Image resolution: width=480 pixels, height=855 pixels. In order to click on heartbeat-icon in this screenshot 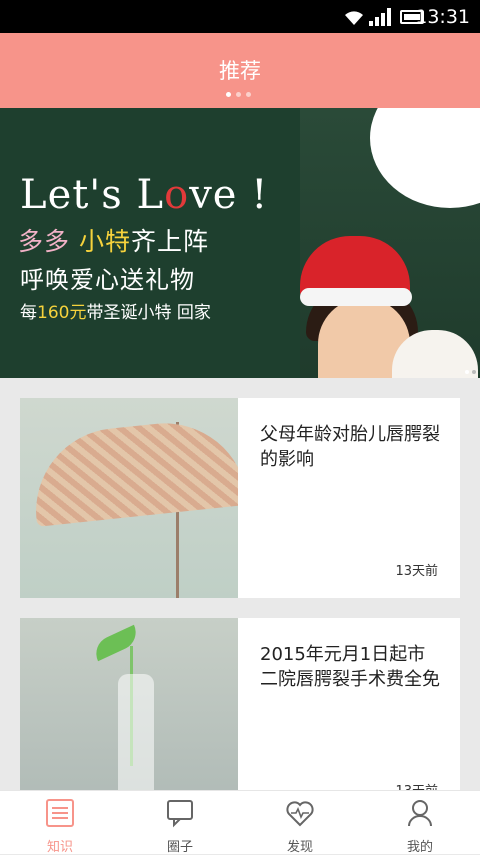, I will do `click(300, 814)`.